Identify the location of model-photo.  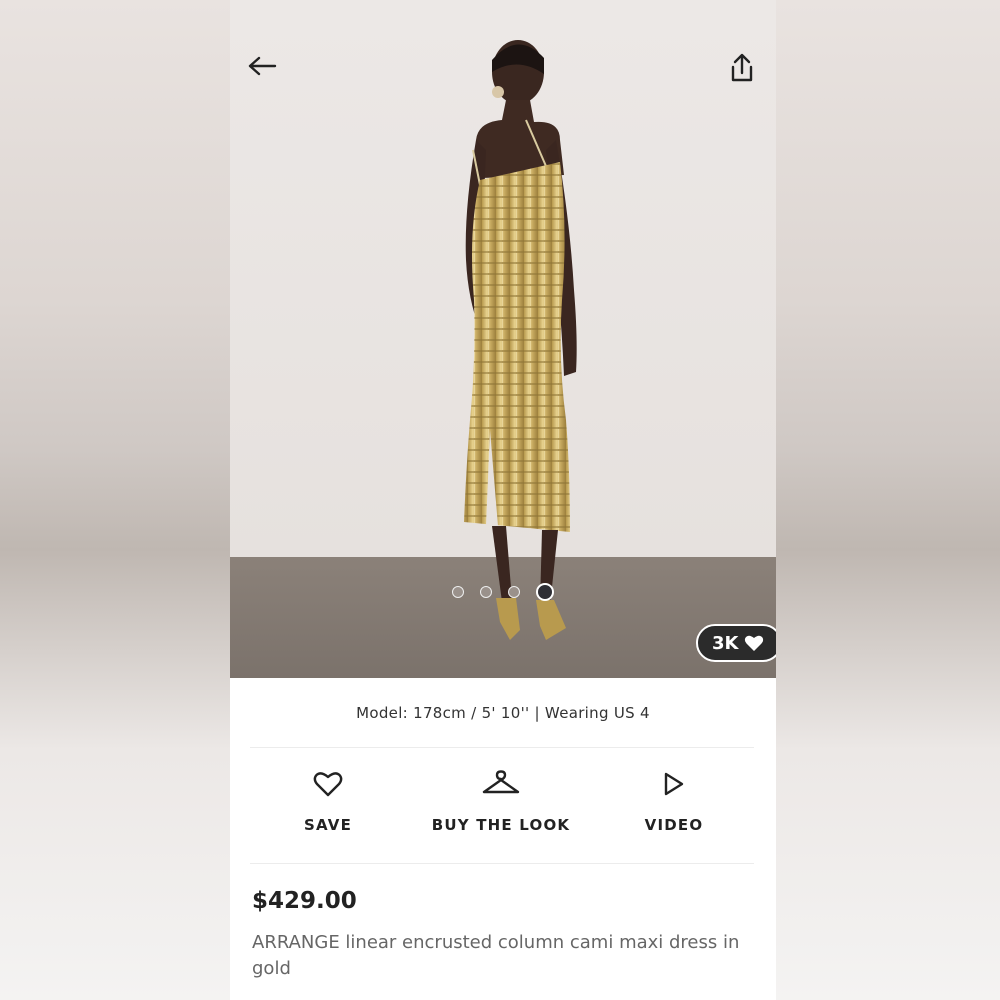
(520, 340).